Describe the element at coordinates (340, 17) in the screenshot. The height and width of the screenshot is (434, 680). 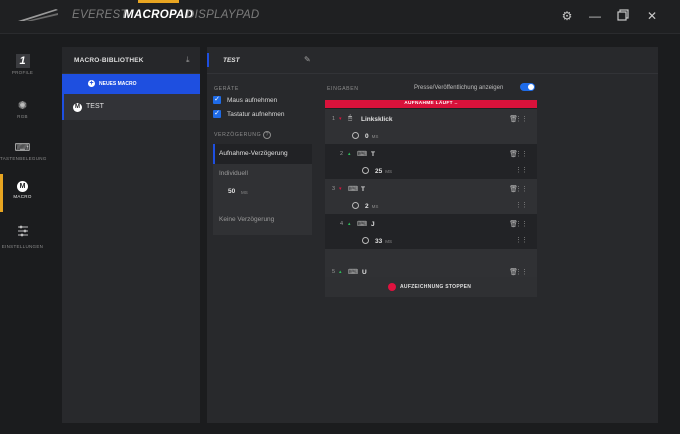
I see `title-bar: EVEREST MACROPAD DISPLAYPAD ⚙ — ✕` at that location.